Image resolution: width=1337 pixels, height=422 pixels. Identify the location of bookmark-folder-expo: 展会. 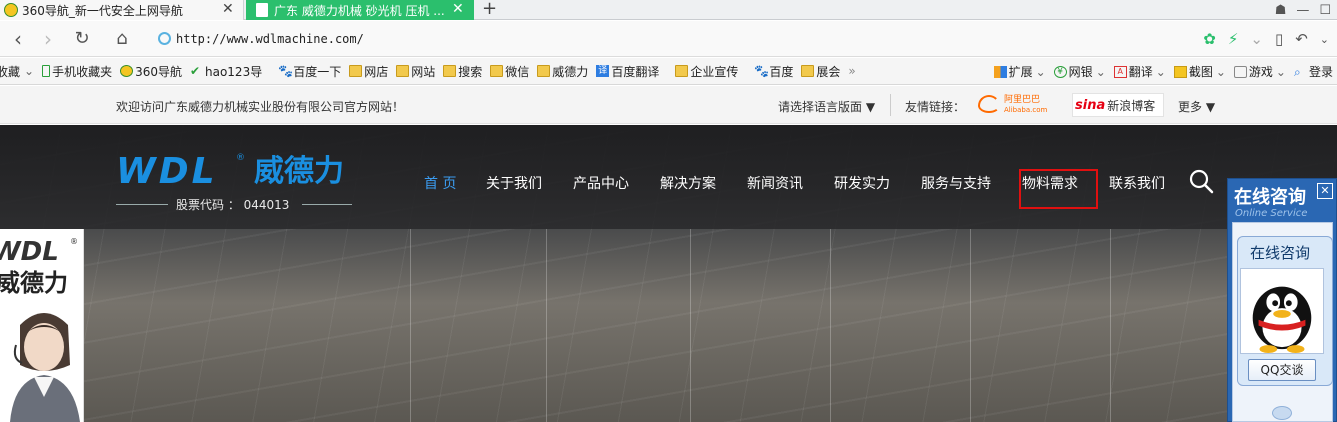
(820, 71).